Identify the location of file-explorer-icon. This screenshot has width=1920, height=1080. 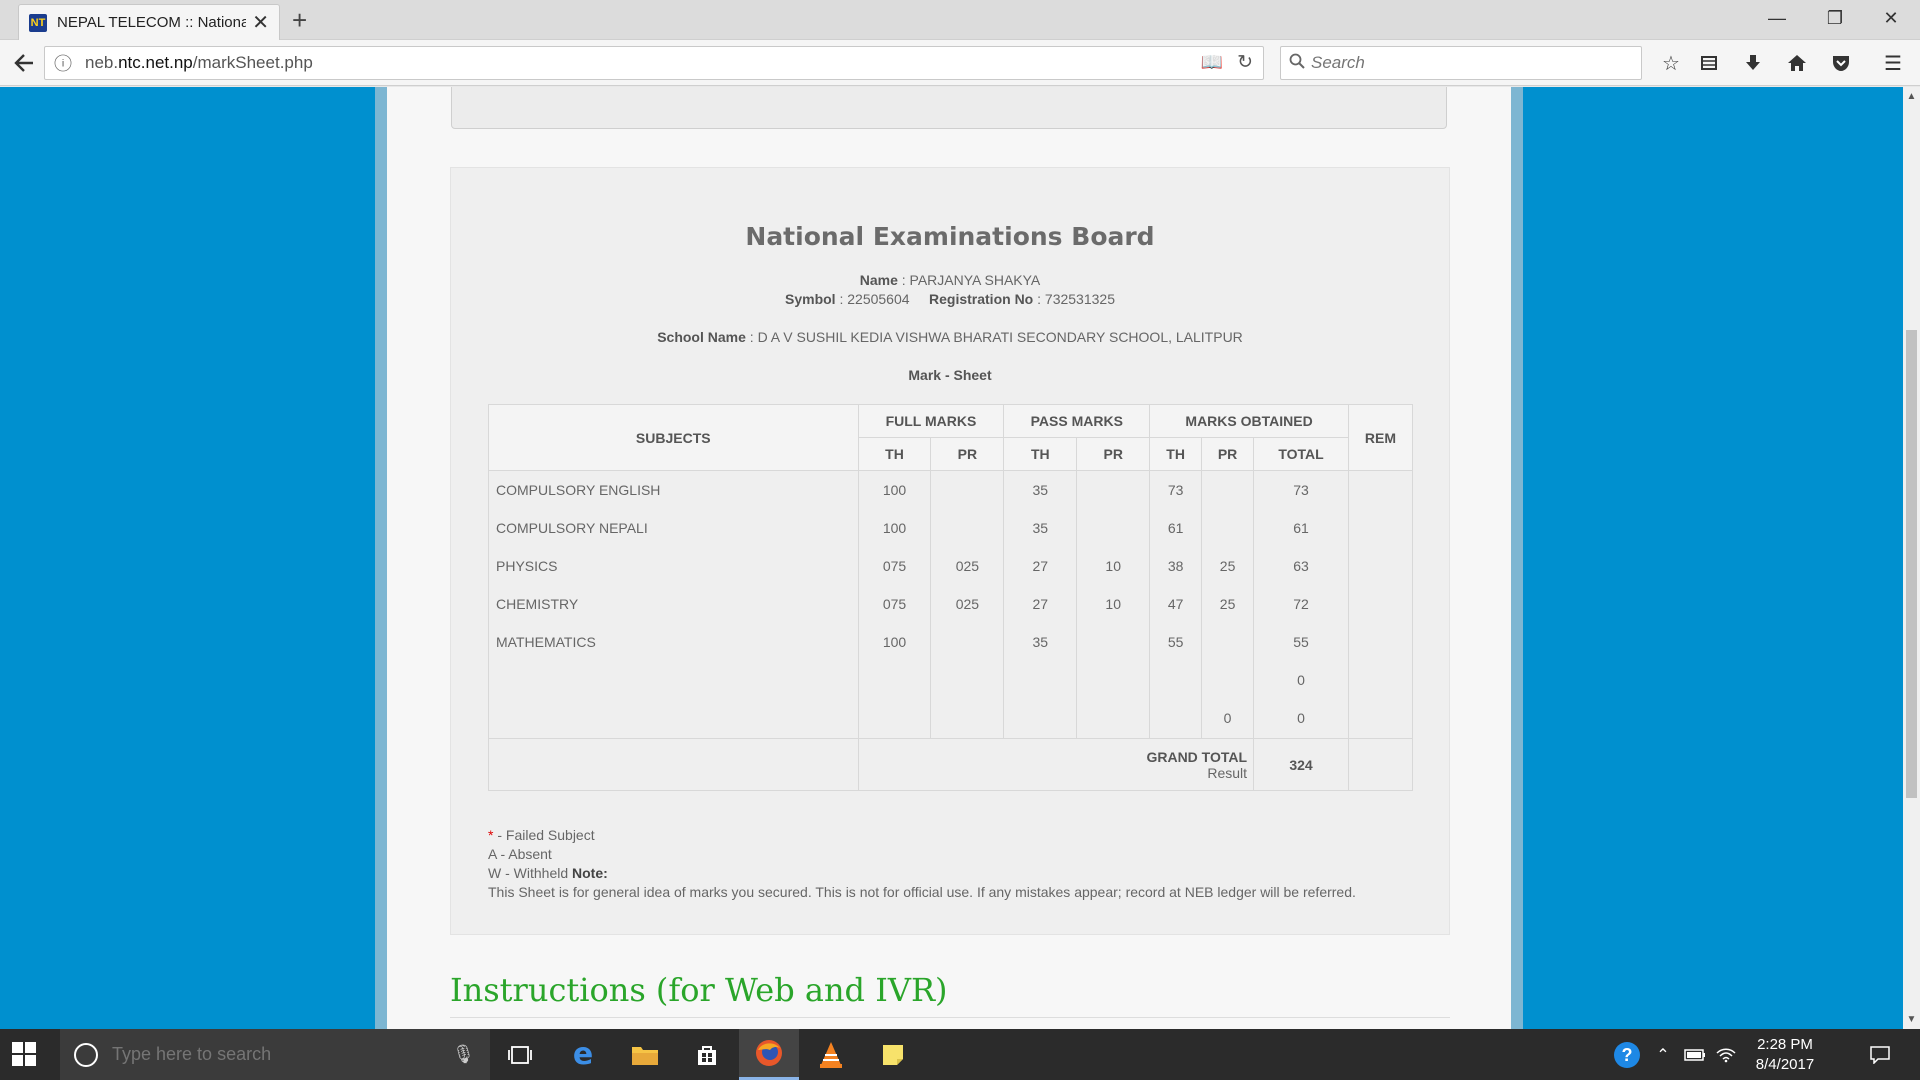
(645, 1054).